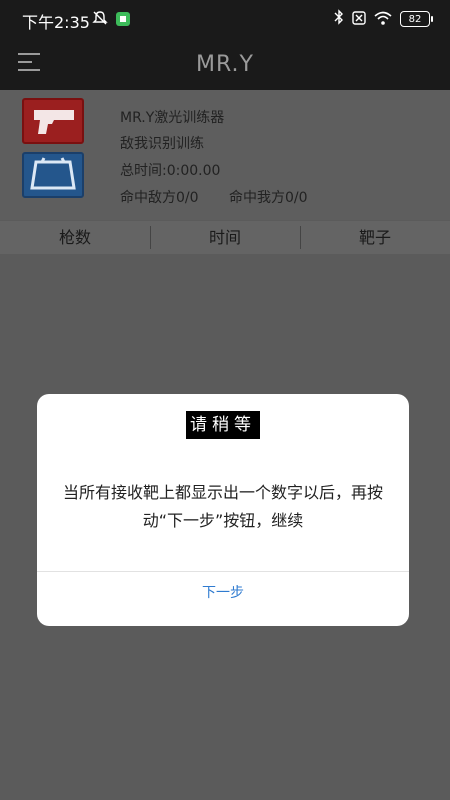 This screenshot has width=450, height=800. I want to click on pistol-icon, so click(53, 121).